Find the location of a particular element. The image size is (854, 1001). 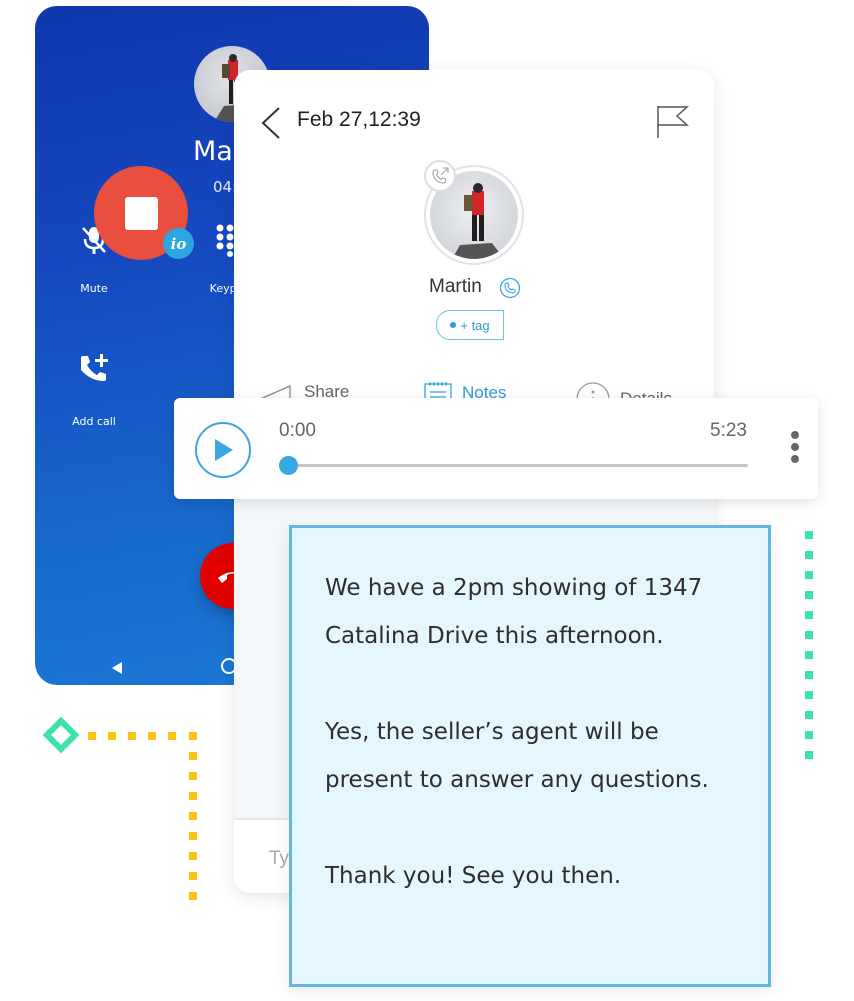

detail-tabs: Share Notes Details is located at coordinates (474, 393).